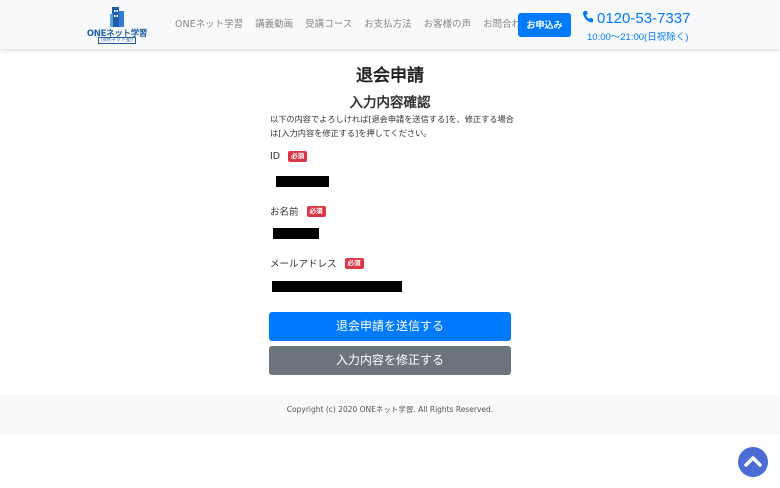  Describe the element at coordinates (390, 326) in the screenshot. I see `submit-withdrawal-button: 退会申請を送信する` at that location.